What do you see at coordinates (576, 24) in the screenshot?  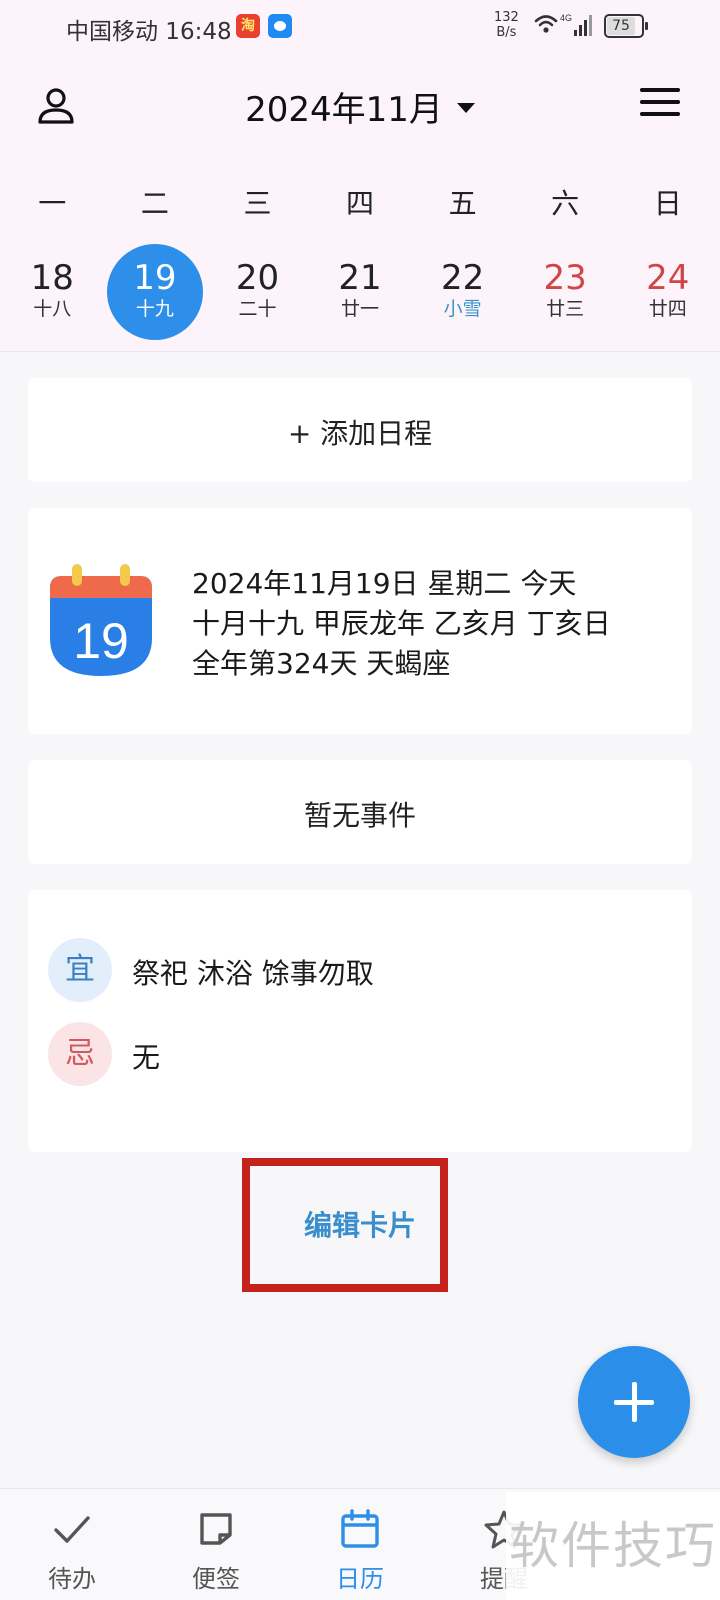 I see `cellular-signal-icon: 4G` at bounding box center [576, 24].